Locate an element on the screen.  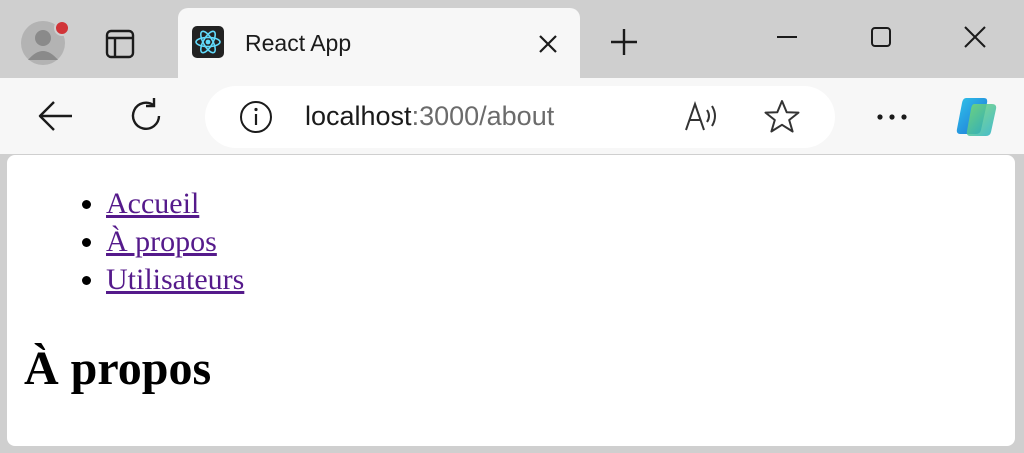
nav-list: Accueil À propos Utilisateurs is located at coordinates (125, 242).